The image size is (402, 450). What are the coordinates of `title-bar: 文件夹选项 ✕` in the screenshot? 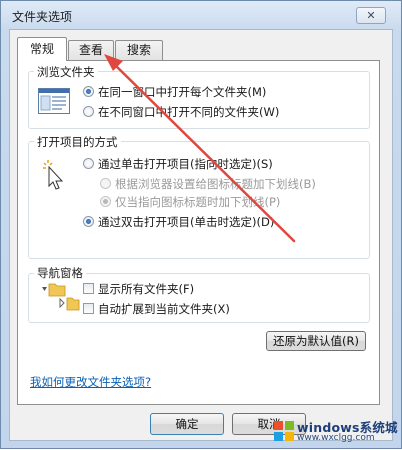 It's located at (201, 15).